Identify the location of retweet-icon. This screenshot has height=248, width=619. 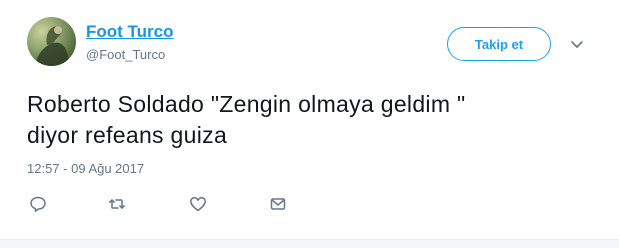
(117, 204).